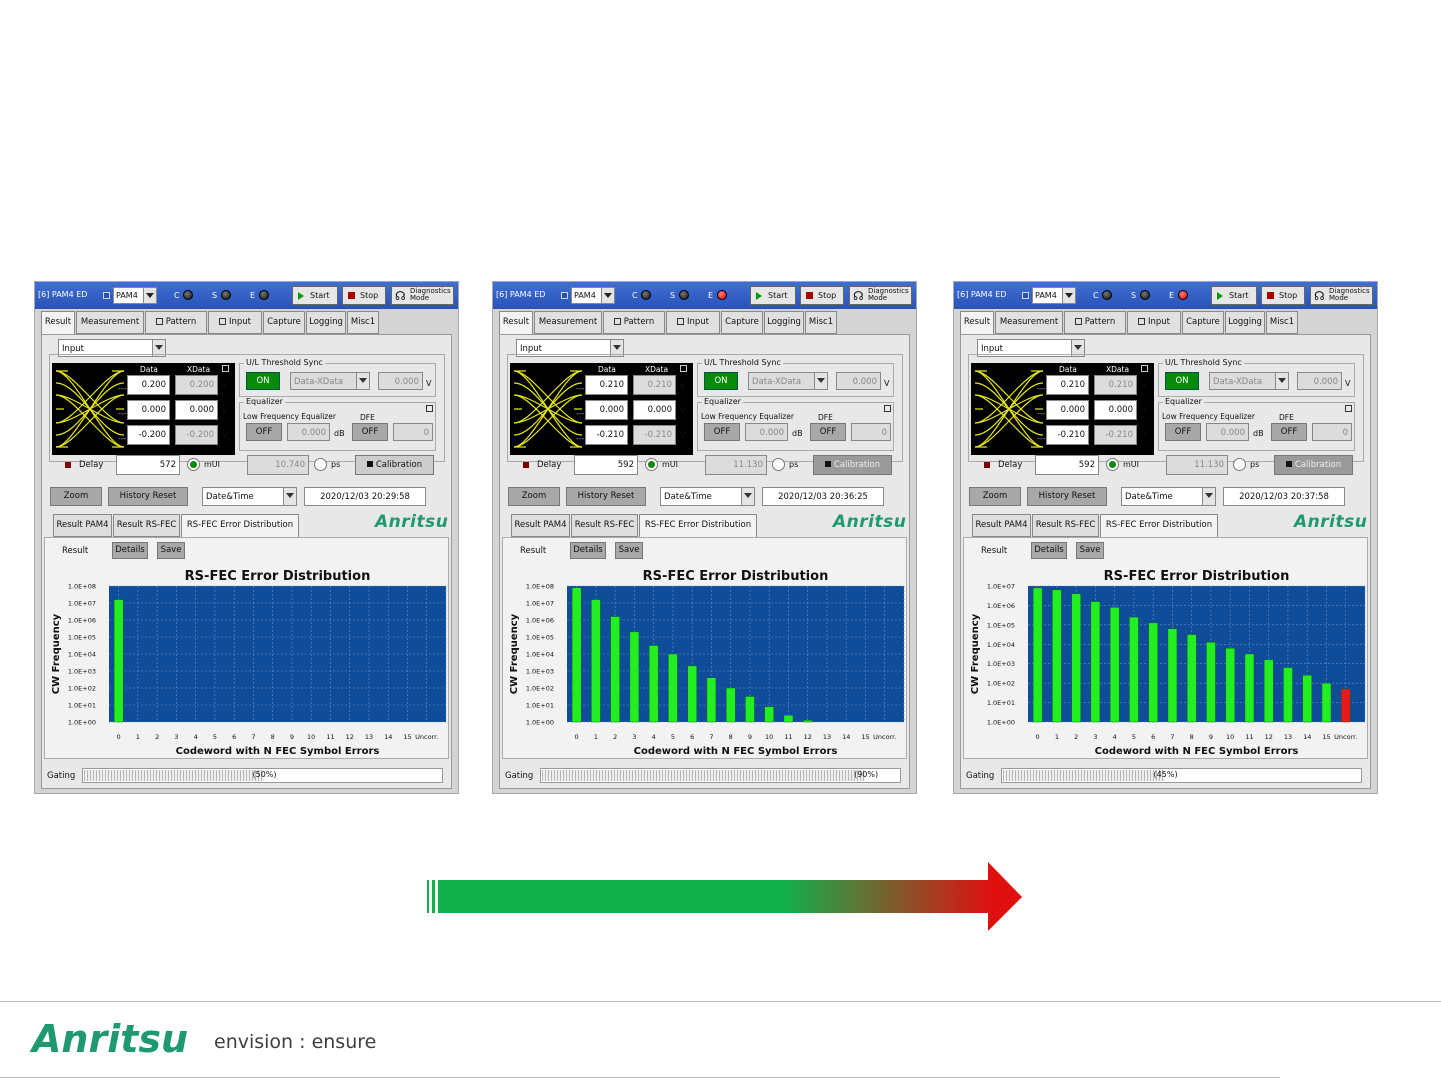 The image size is (1441, 1081). I want to click on arrow-shaft, so click(730, 896).